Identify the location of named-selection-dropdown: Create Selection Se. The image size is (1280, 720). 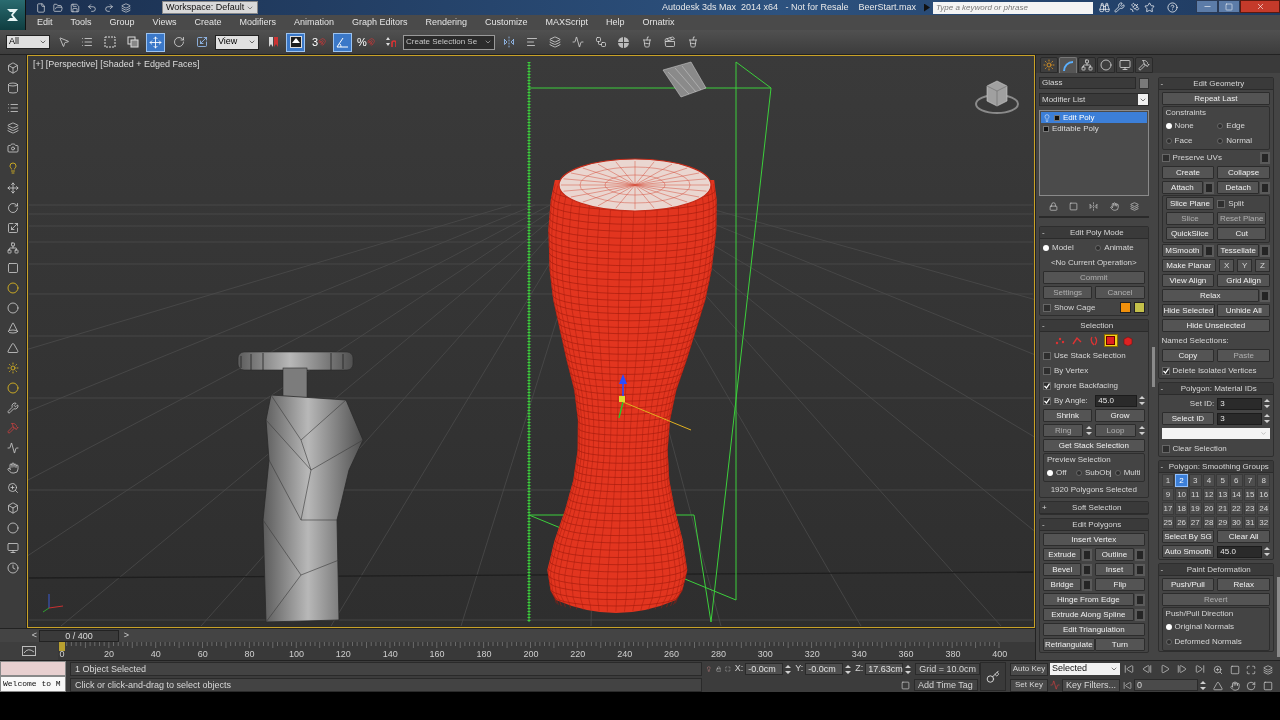
(449, 42).